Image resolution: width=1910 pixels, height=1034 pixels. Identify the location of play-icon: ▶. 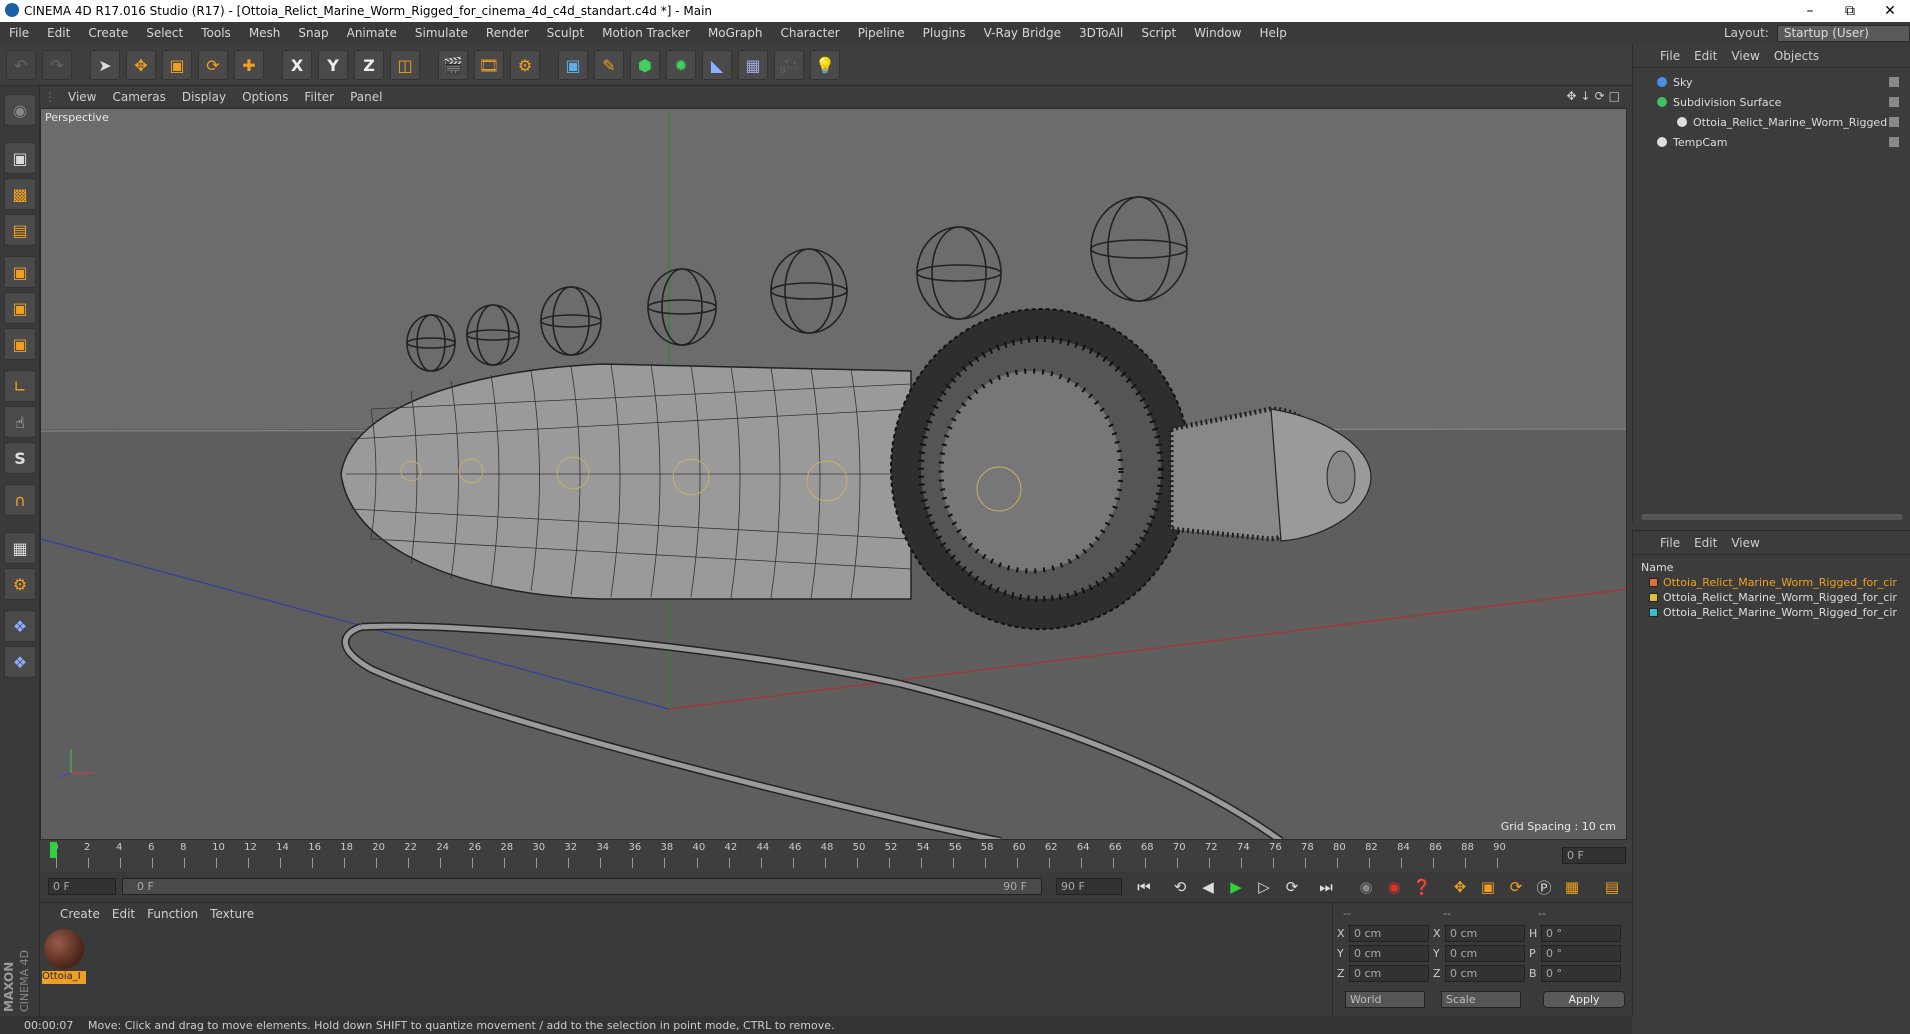
(1236, 887).